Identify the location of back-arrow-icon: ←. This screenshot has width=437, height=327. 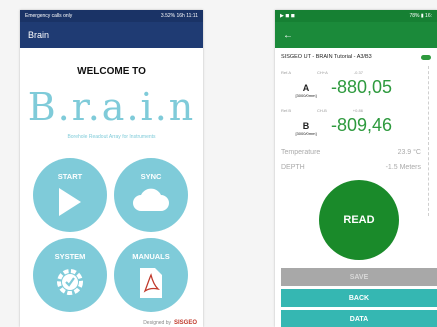
(288, 35).